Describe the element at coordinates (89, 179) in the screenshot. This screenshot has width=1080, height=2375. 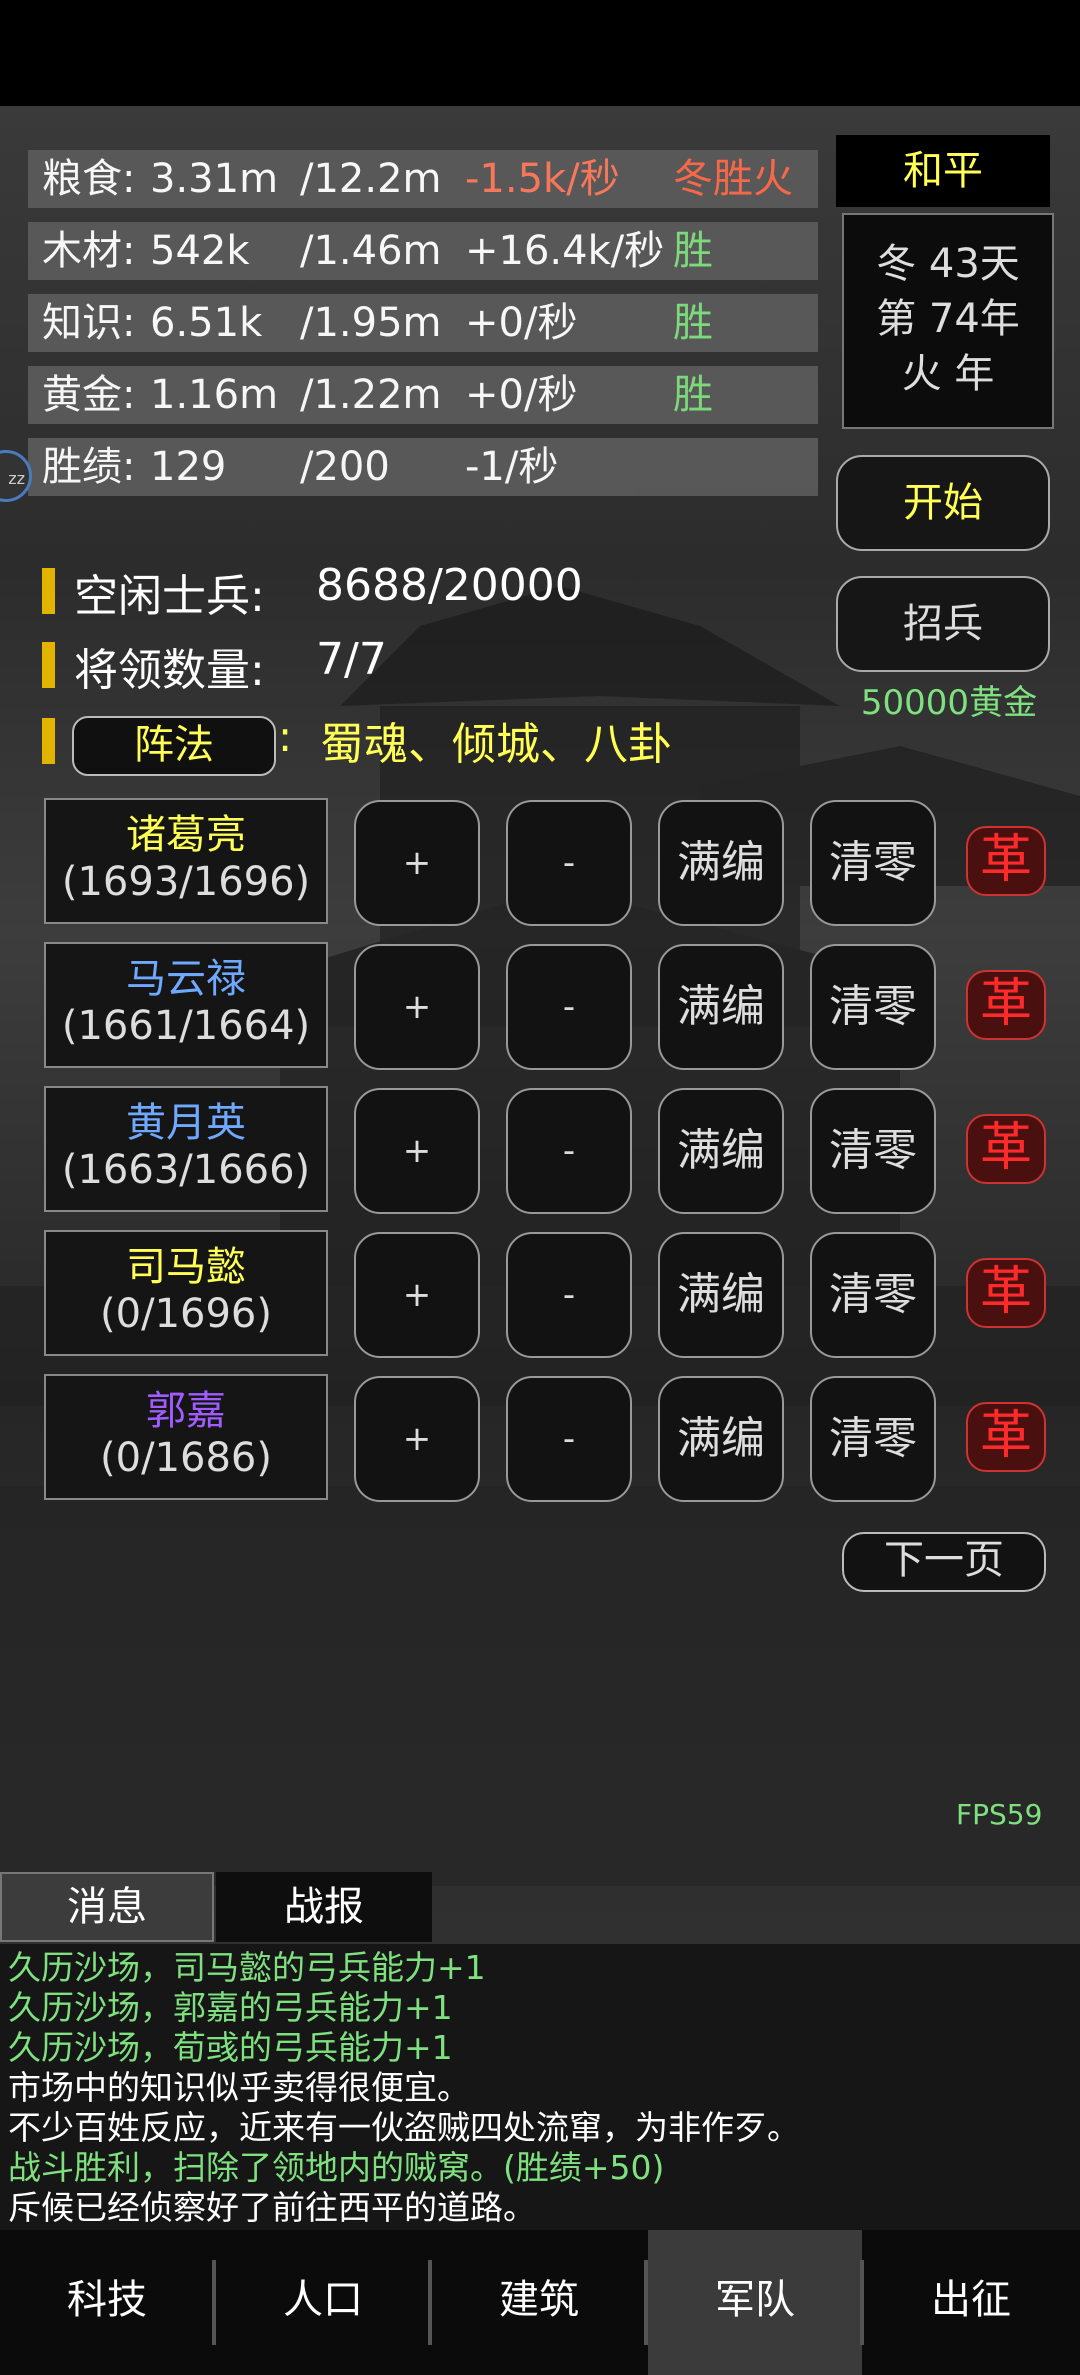
I see `resource-name: 粮食:` at that location.